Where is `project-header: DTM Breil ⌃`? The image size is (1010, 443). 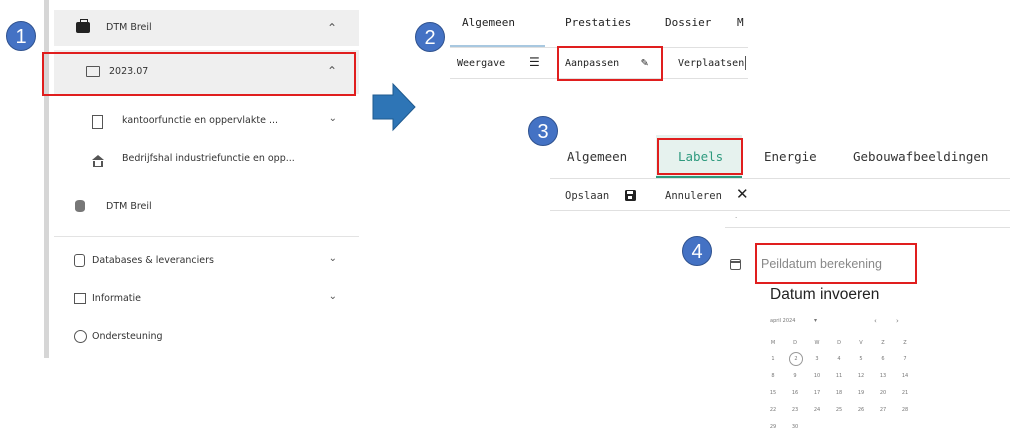
project-header: DTM Breil ⌃ is located at coordinates (206, 28).